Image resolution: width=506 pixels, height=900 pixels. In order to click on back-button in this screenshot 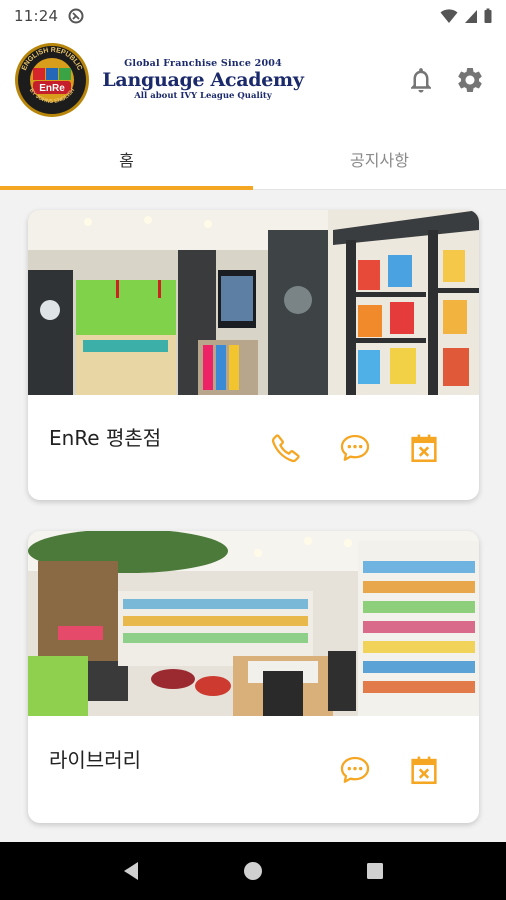, I will do `click(131, 871)`.